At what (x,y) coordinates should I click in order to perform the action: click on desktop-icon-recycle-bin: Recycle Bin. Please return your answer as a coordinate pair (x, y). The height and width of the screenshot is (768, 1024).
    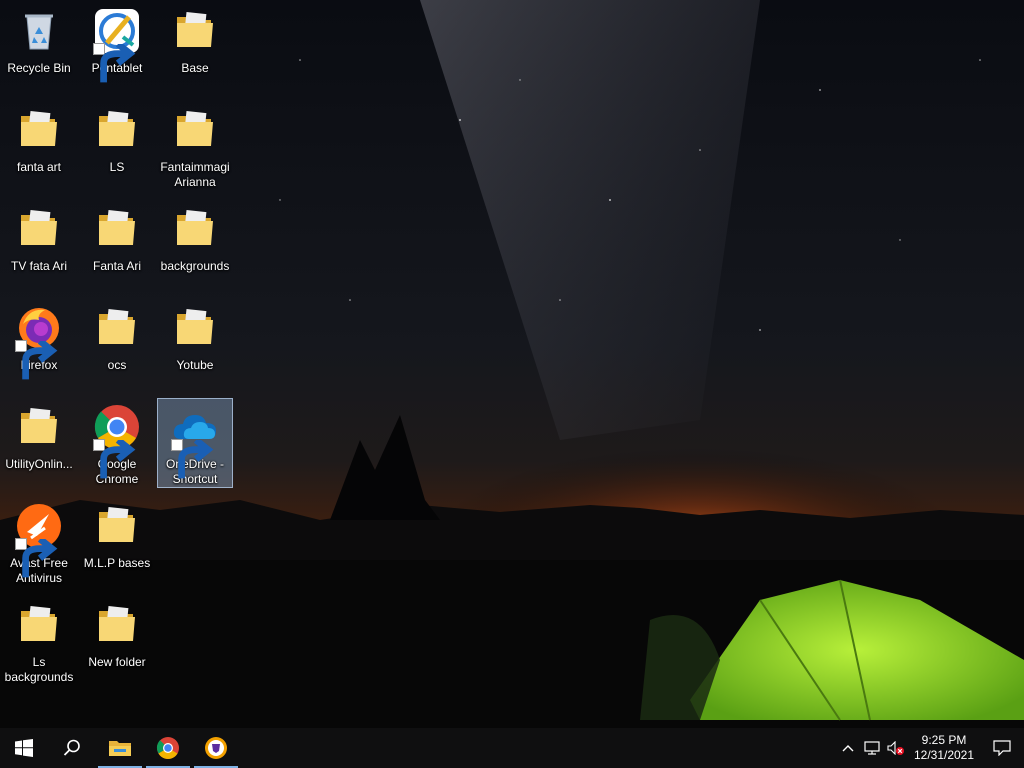
    Looking at the image, I should click on (39, 47).